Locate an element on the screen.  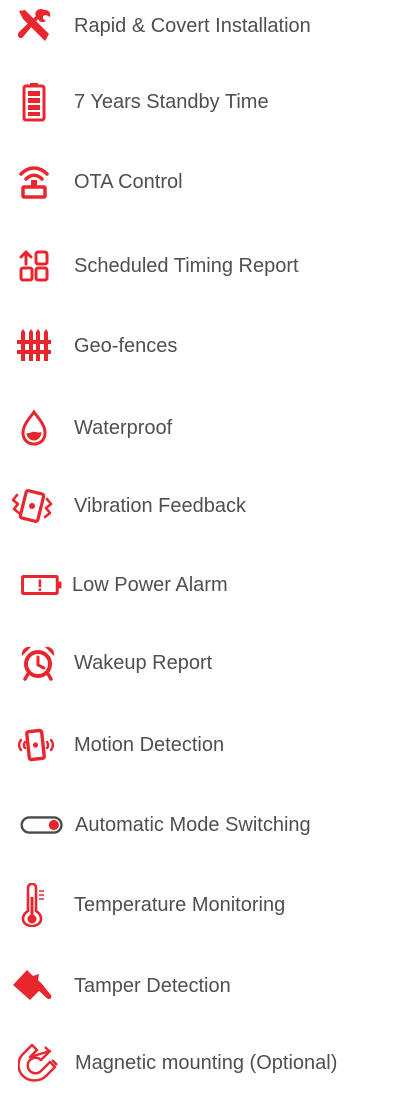
water-drop-icon is located at coordinates (34, 428).